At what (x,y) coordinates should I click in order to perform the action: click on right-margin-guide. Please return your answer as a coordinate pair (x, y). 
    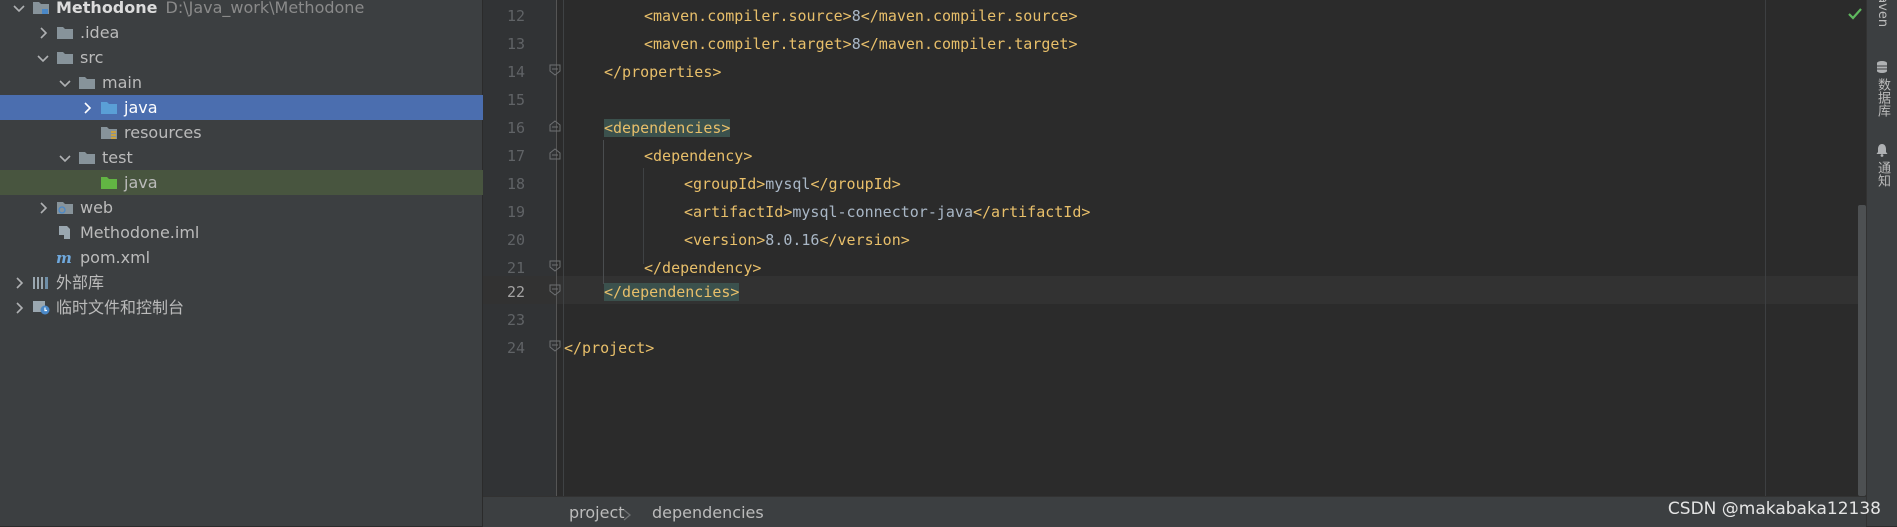
    Looking at the image, I should click on (1765, 248).